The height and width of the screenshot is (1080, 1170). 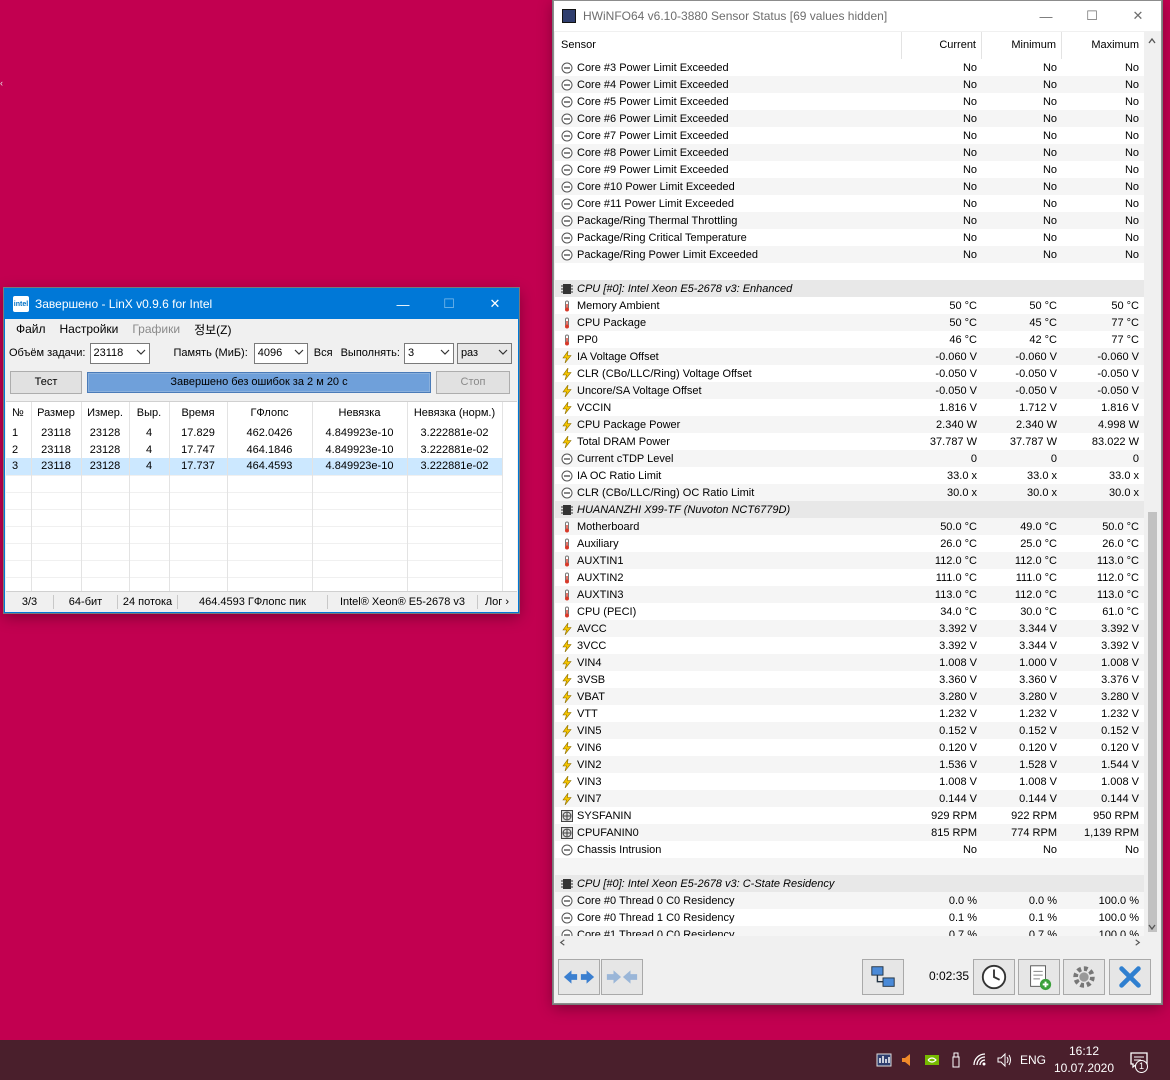 I want to click on sensor-row: Core #6 Power Limit Exceeded No No No, so click(x=850, y=118).